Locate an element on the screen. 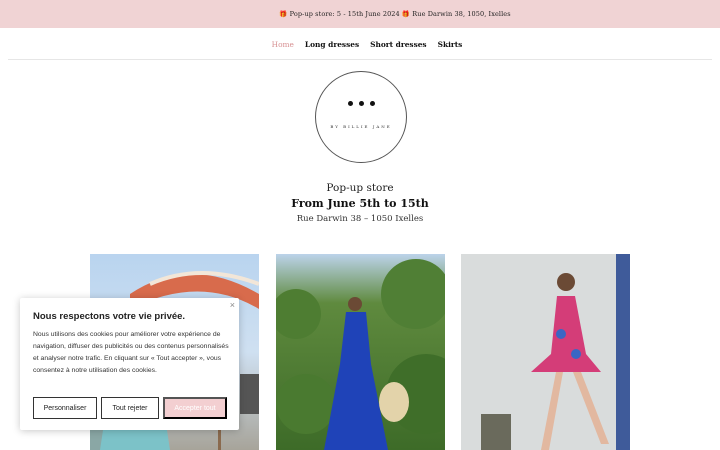 The width and height of the screenshot is (720, 450). nav-item-long-dresses: Long dresses is located at coordinates (332, 44).